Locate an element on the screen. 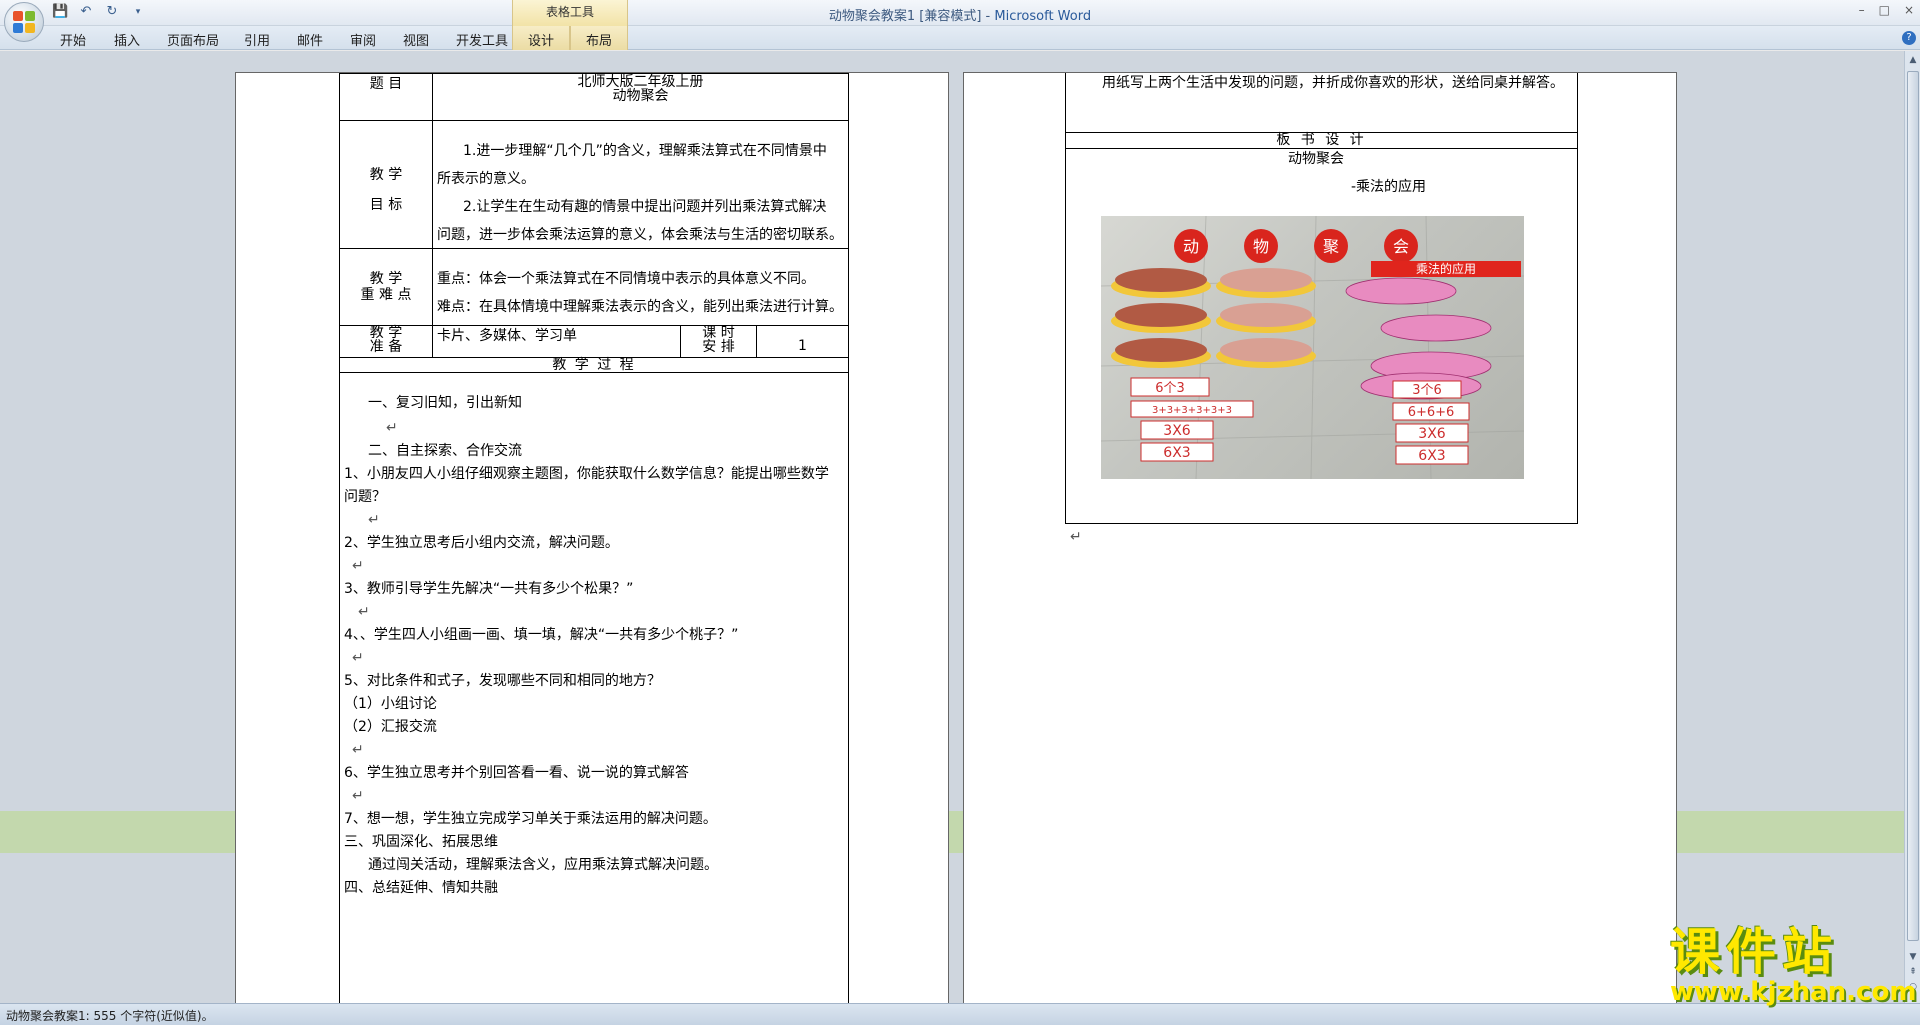 The image size is (1920, 1025). app-name: Microsoft Word is located at coordinates (1043, 16).